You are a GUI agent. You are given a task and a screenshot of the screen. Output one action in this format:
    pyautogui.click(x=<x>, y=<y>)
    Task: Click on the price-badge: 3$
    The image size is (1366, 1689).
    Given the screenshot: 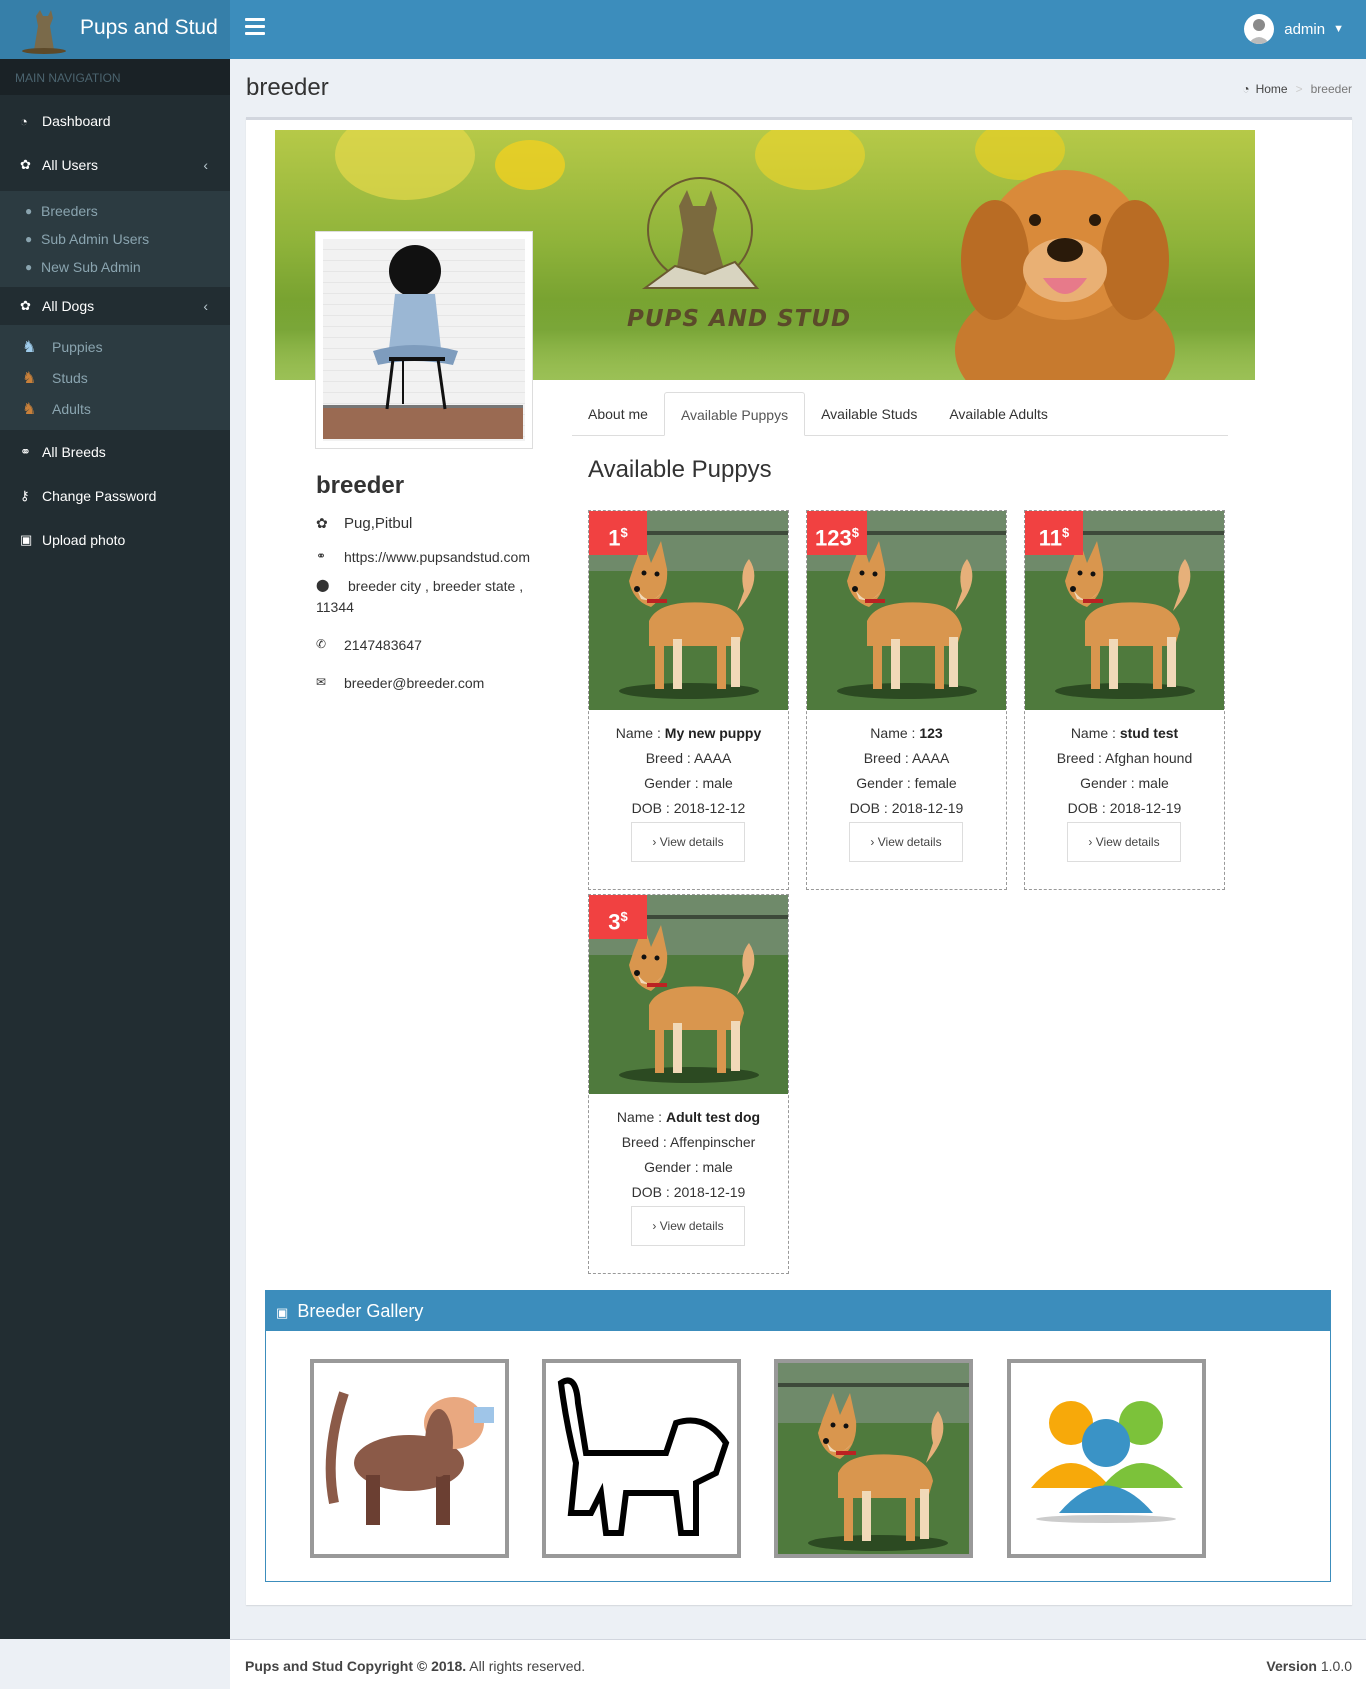 What is the action you would take?
    pyautogui.click(x=618, y=917)
    